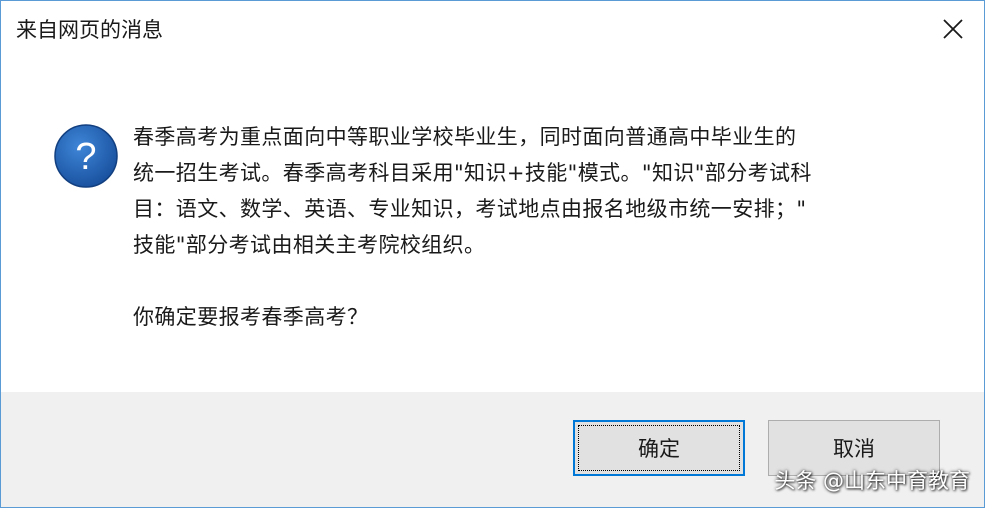 This screenshot has height=508, width=985. I want to click on message-line: 春季高考为重点面向中等职业学校毕业生，同时面向普通高中毕业生的, so click(465, 137).